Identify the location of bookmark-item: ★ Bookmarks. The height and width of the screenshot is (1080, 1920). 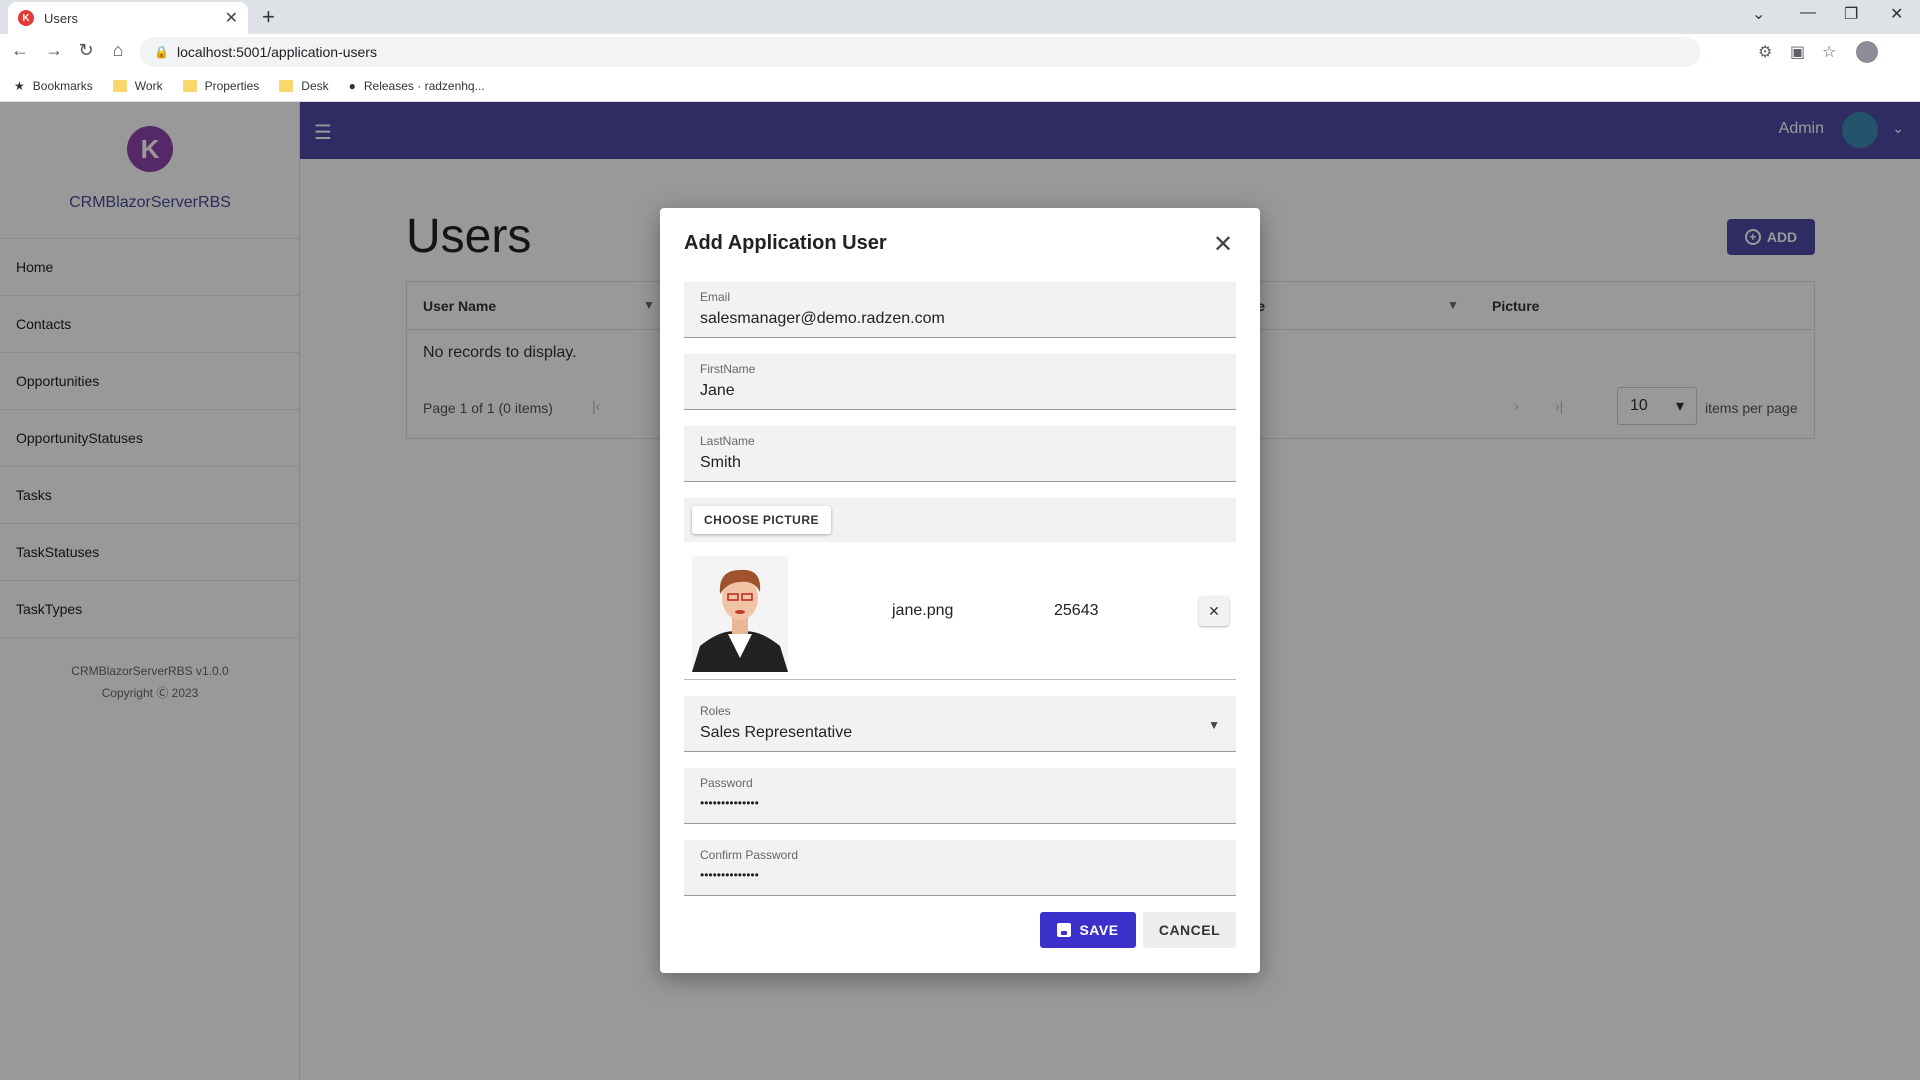
(53, 86).